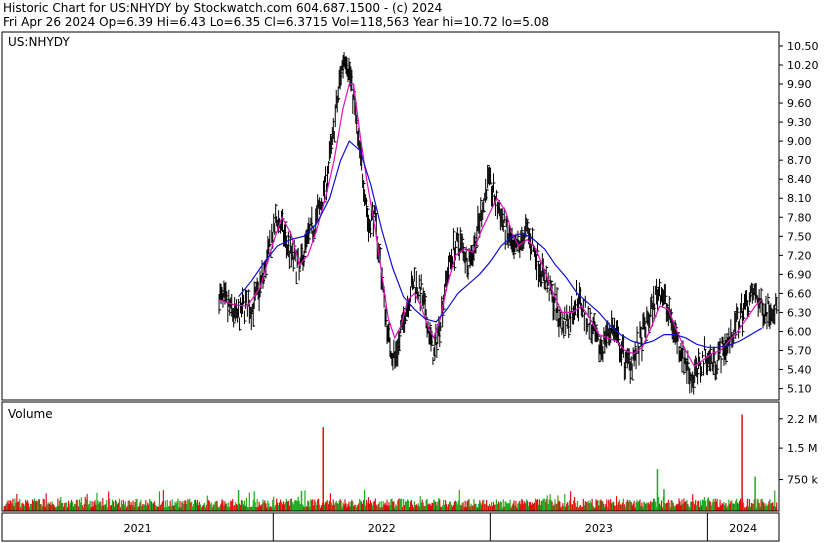  Describe the element at coordinates (799, 389) in the screenshot. I see `price-tick-label: 5.10` at that location.